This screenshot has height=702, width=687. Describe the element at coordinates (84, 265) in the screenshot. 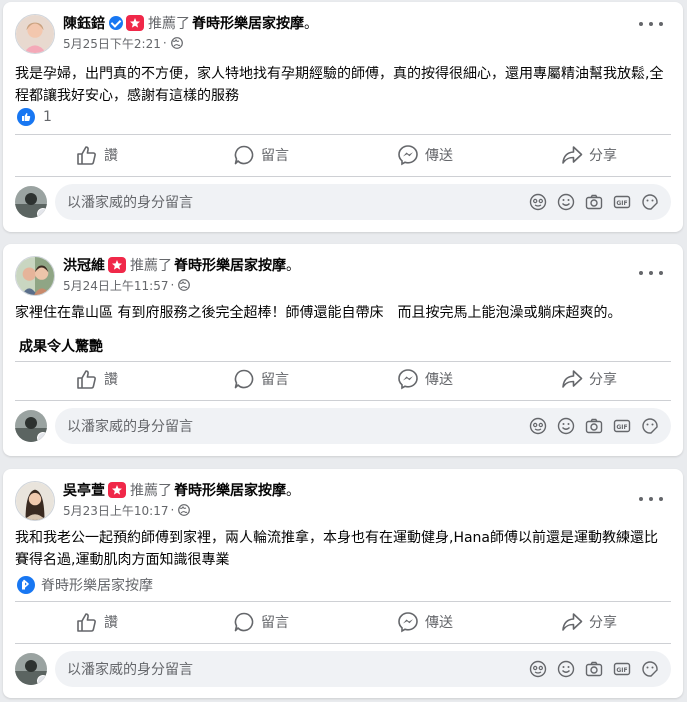

I see `author-name: 洪冠維` at that location.